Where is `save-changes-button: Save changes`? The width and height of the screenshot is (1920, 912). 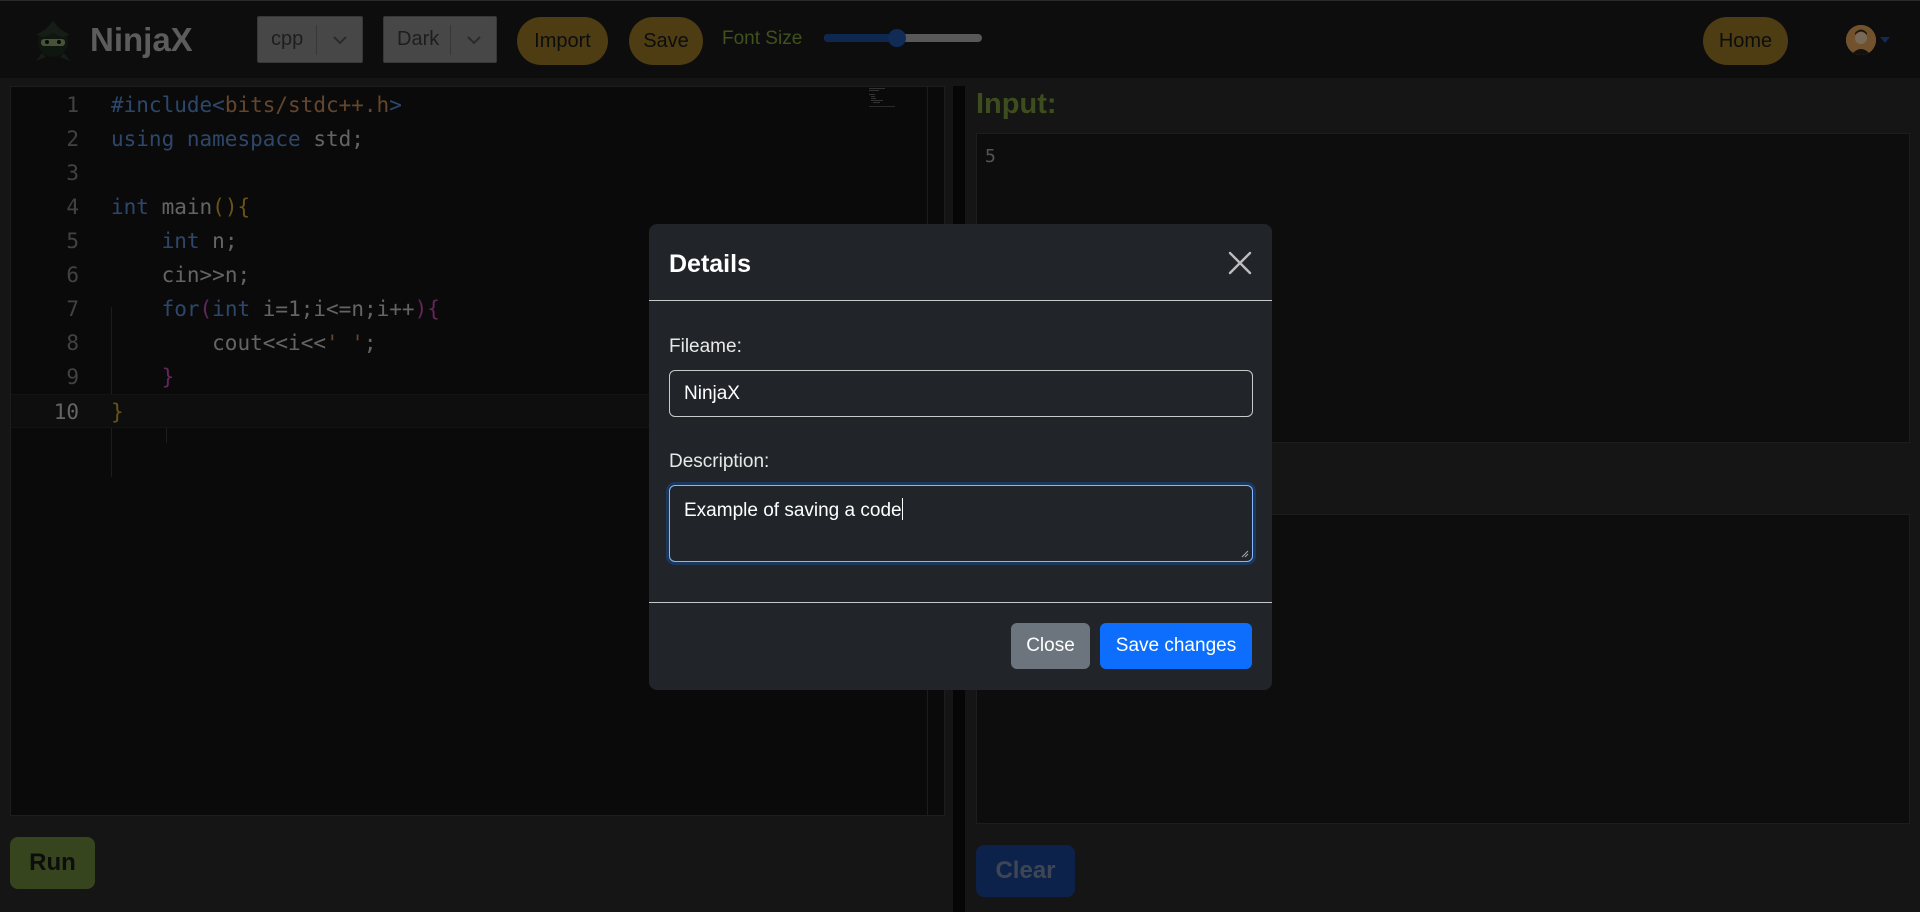 save-changes-button: Save changes is located at coordinates (1176, 646).